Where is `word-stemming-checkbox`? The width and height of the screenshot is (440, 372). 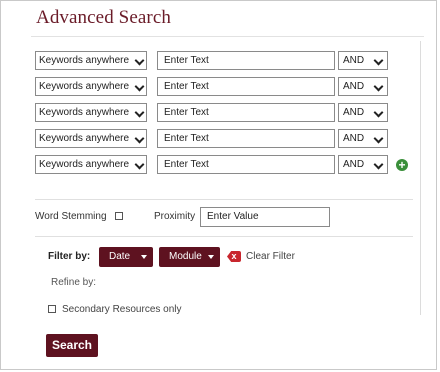 word-stemming-checkbox is located at coordinates (119, 216).